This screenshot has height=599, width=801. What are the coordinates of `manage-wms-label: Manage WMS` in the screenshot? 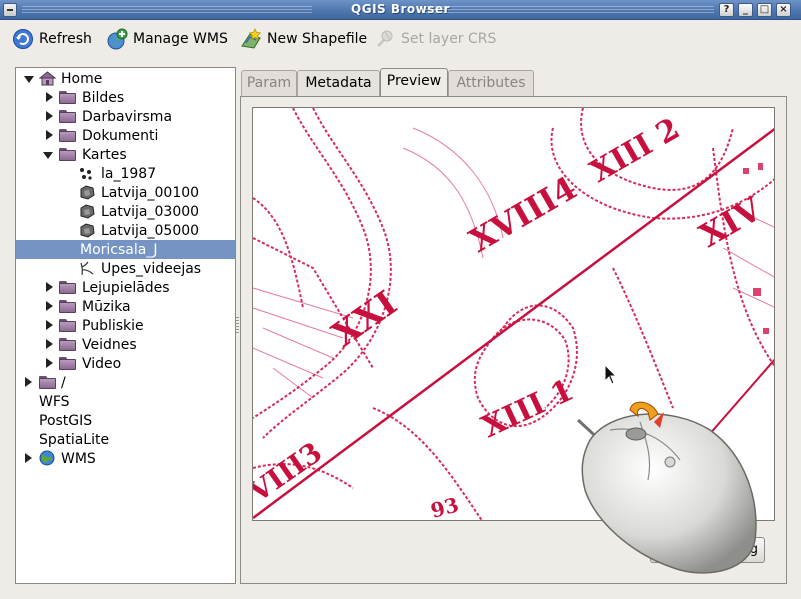 It's located at (180, 39).